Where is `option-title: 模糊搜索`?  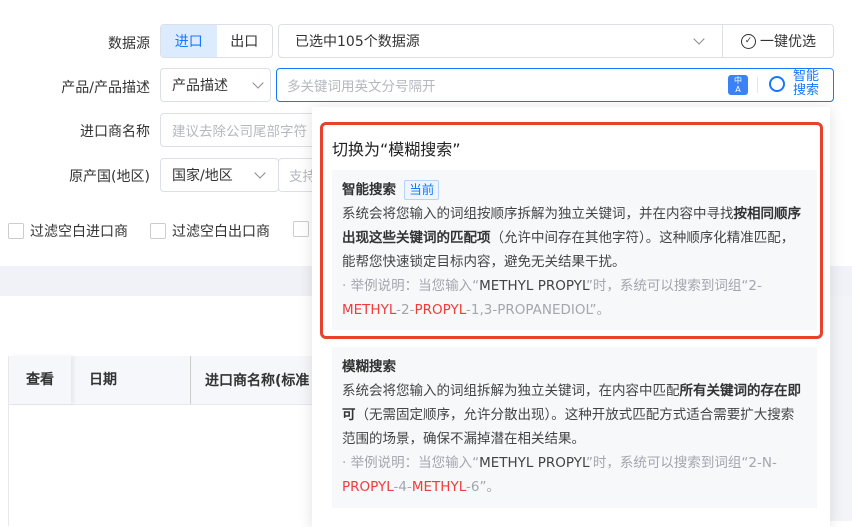 option-title: 模糊搜索 is located at coordinates (369, 367).